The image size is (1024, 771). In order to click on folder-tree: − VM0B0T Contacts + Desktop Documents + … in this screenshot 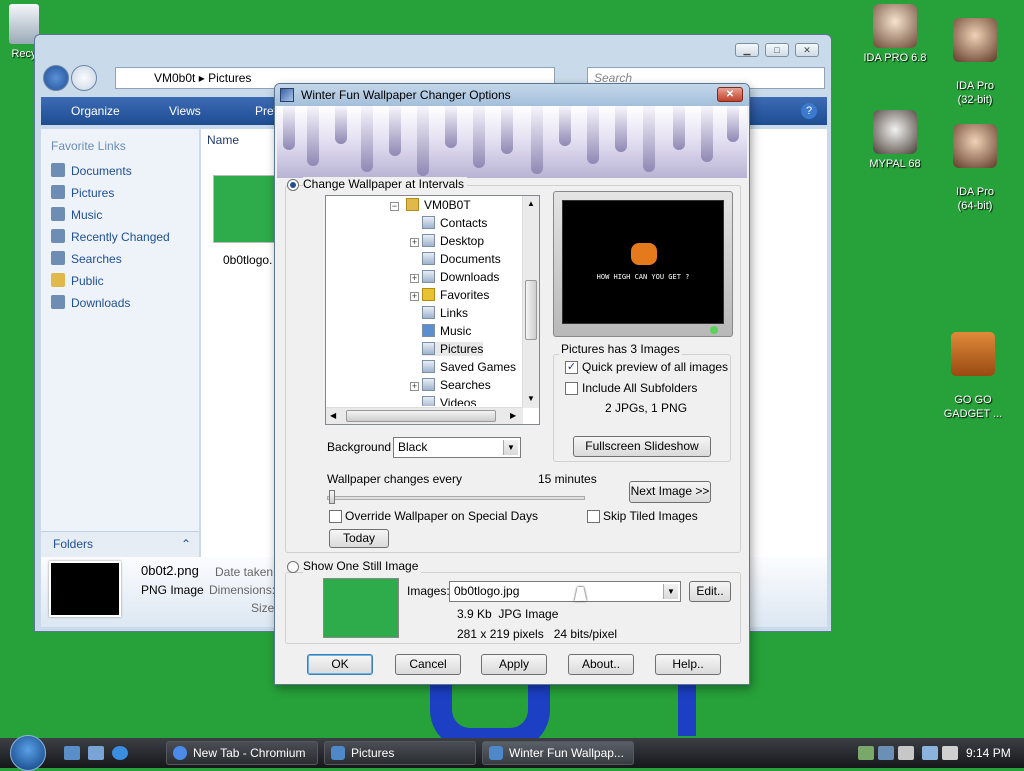, I will do `click(432, 310)`.